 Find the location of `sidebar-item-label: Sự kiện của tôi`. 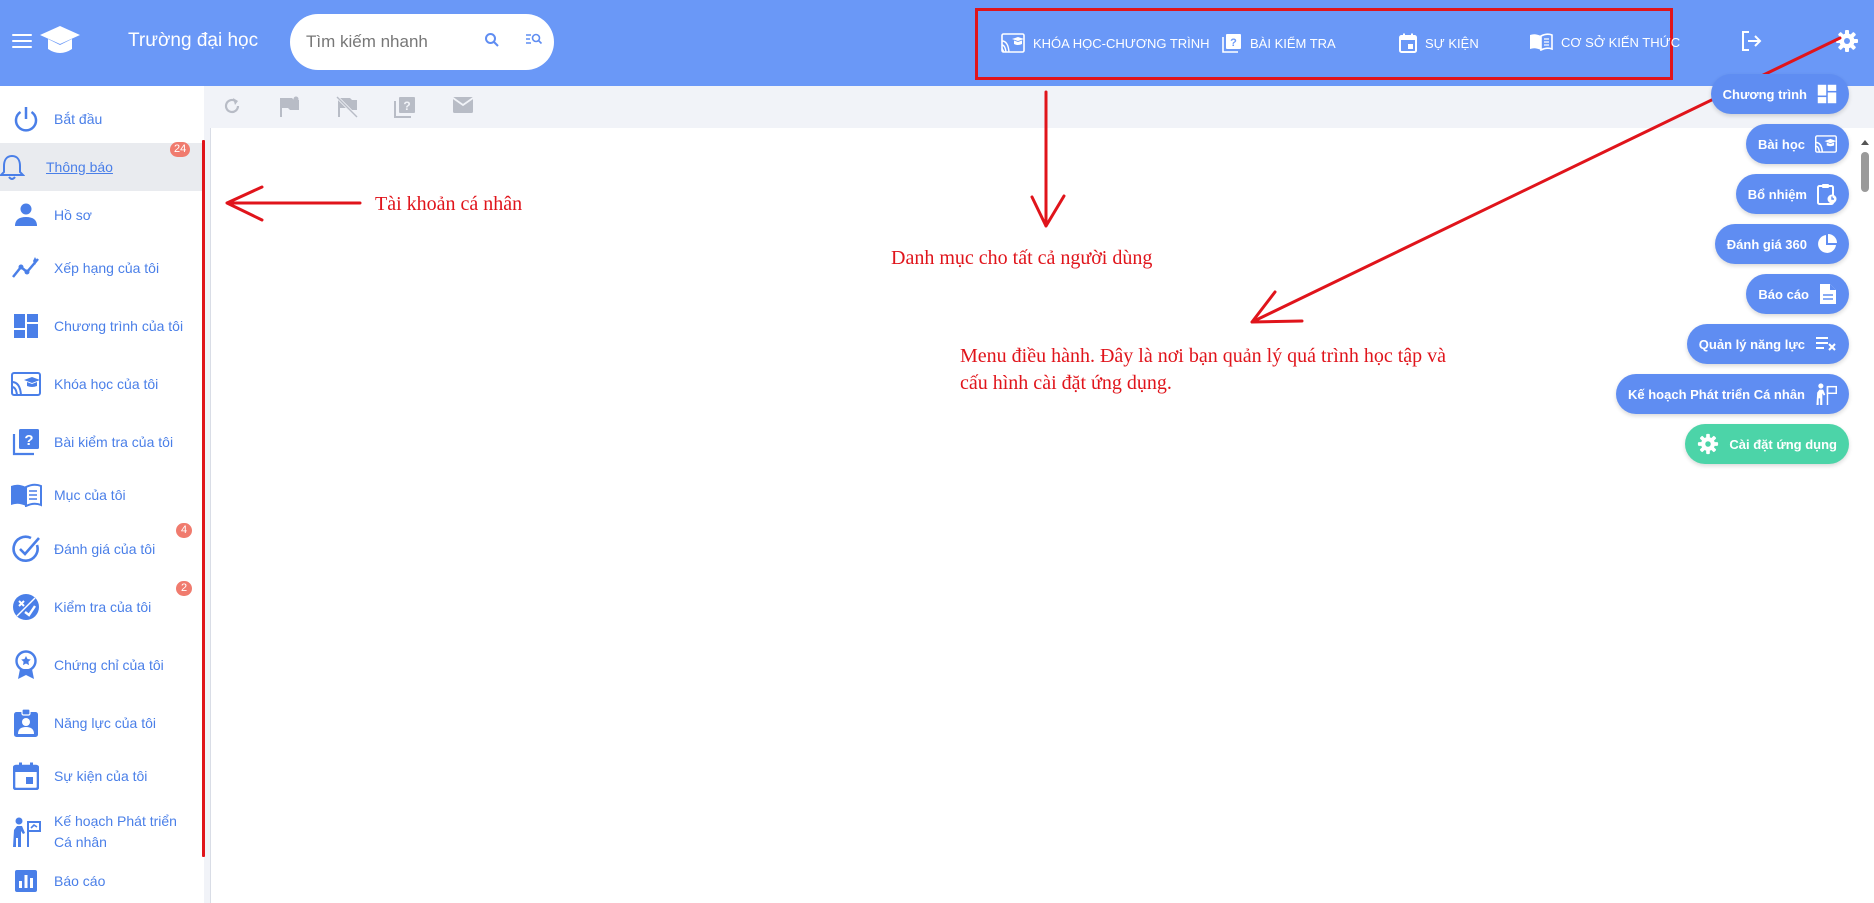

sidebar-item-label: Sự kiện của tôi is located at coordinates (101, 775).